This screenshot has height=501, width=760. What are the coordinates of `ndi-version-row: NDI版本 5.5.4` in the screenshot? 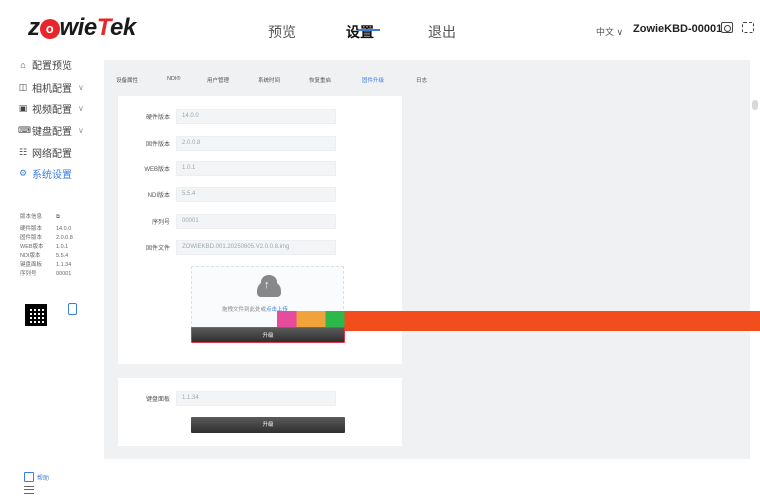 It's located at (227, 194).